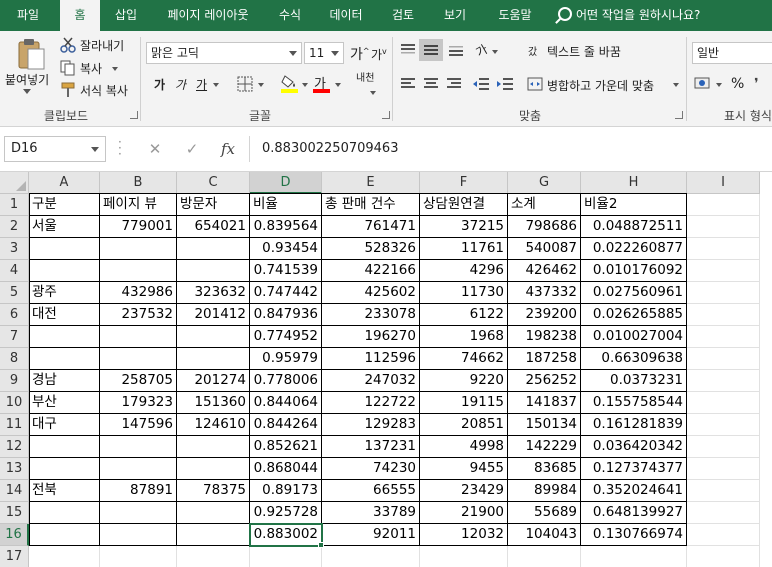  What do you see at coordinates (216, 85) in the screenshot?
I see `underline-dropdown-icon` at bounding box center [216, 85].